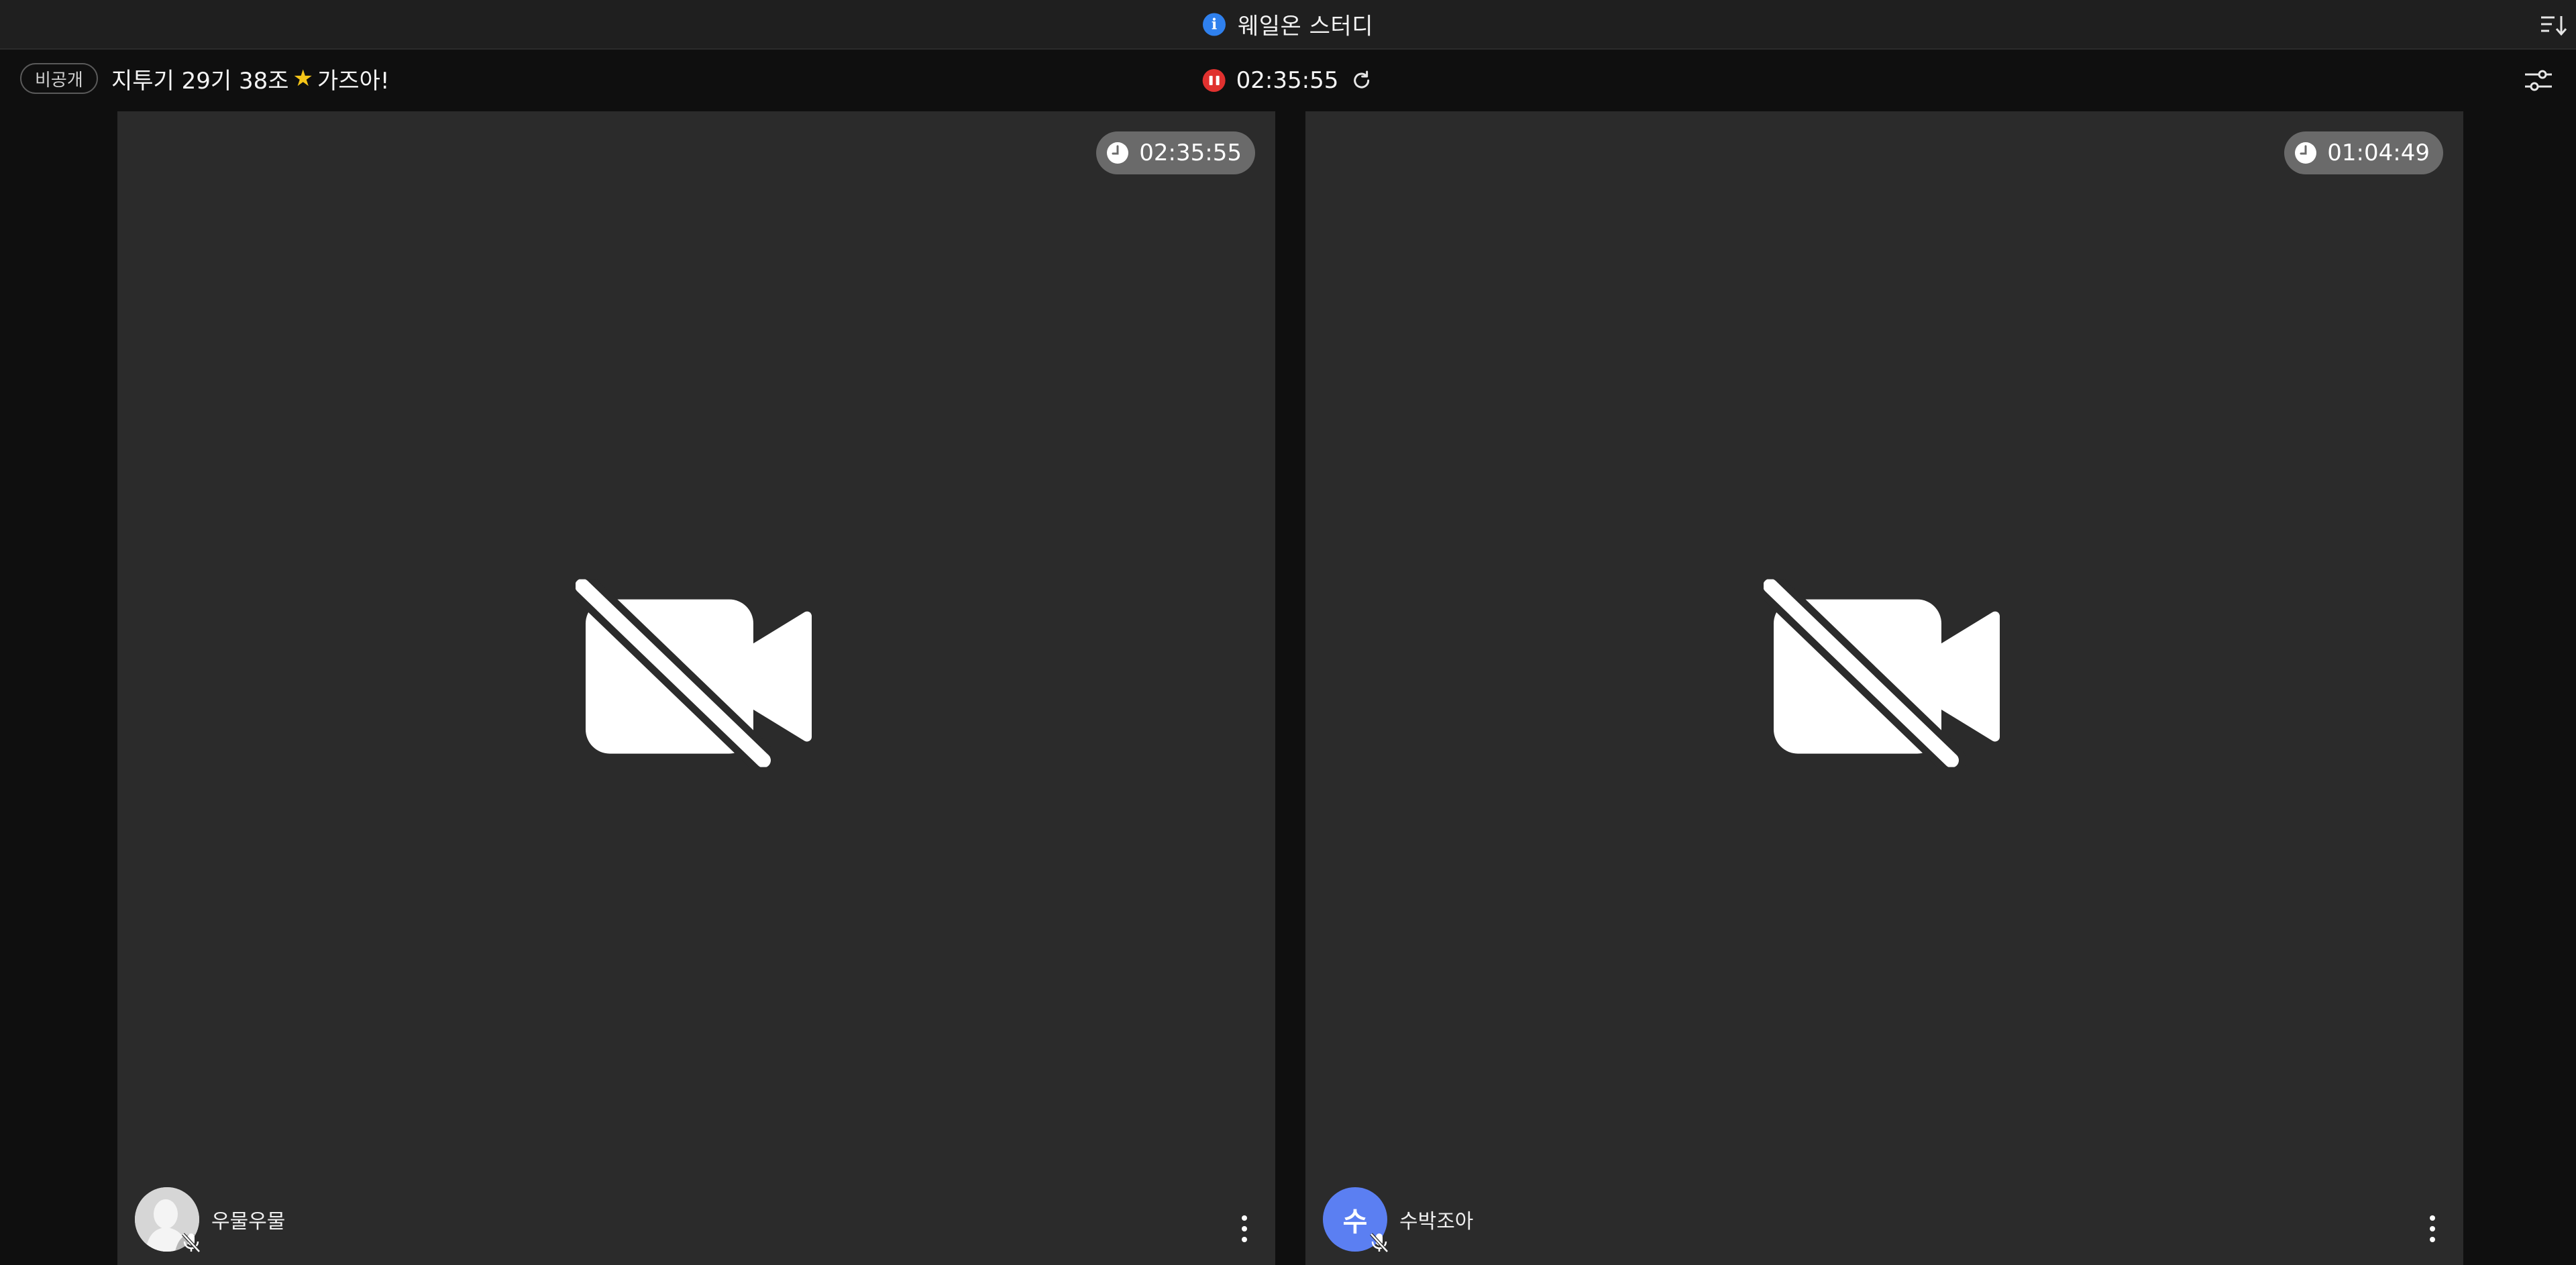 The width and height of the screenshot is (2576, 1265). I want to click on study-time: 02:35:55, so click(1190, 153).